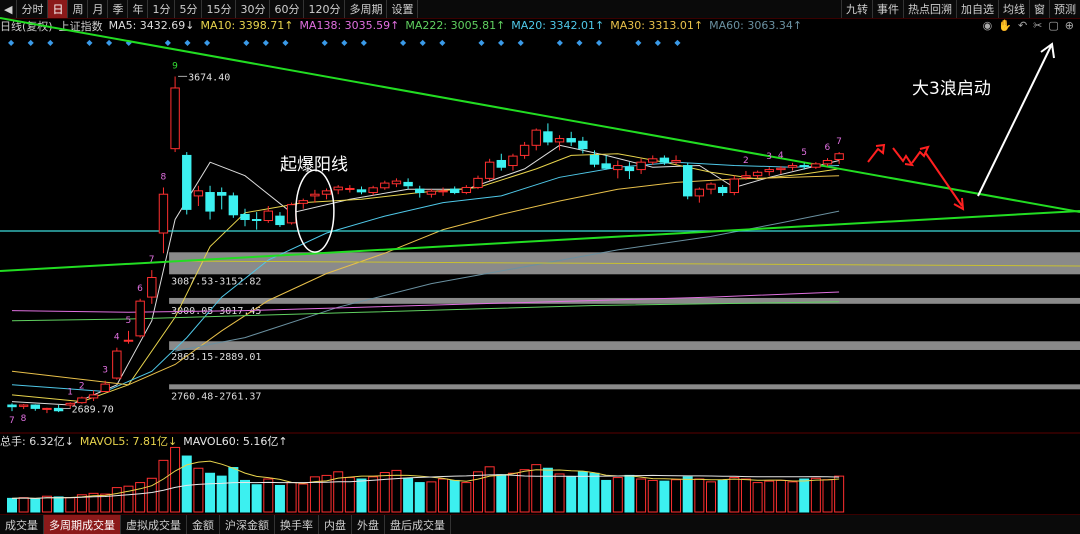 The height and width of the screenshot is (534, 1080). What do you see at coordinates (297, 524) in the screenshot?
I see `indicator-tab: 换手率` at bounding box center [297, 524].